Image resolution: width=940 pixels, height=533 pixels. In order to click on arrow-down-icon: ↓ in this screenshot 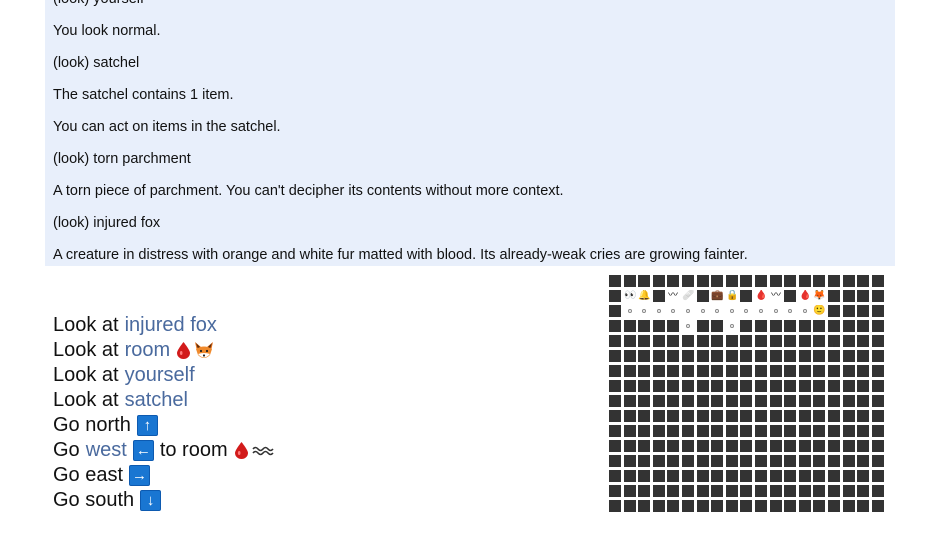, I will do `click(151, 500)`.